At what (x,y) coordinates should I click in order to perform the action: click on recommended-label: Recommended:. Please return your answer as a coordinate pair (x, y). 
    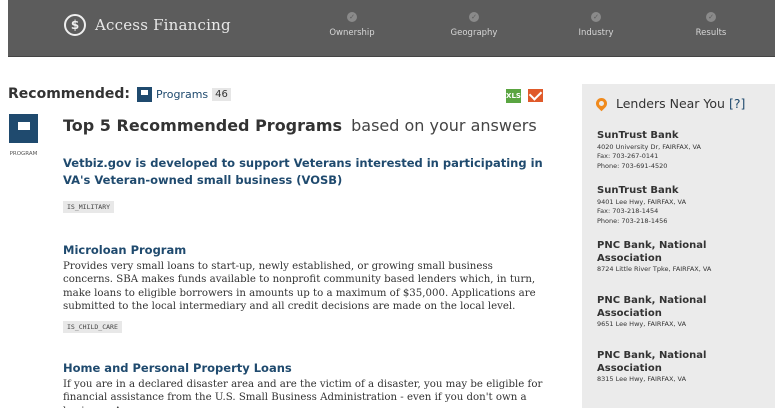
    Looking at the image, I should click on (69, 94).